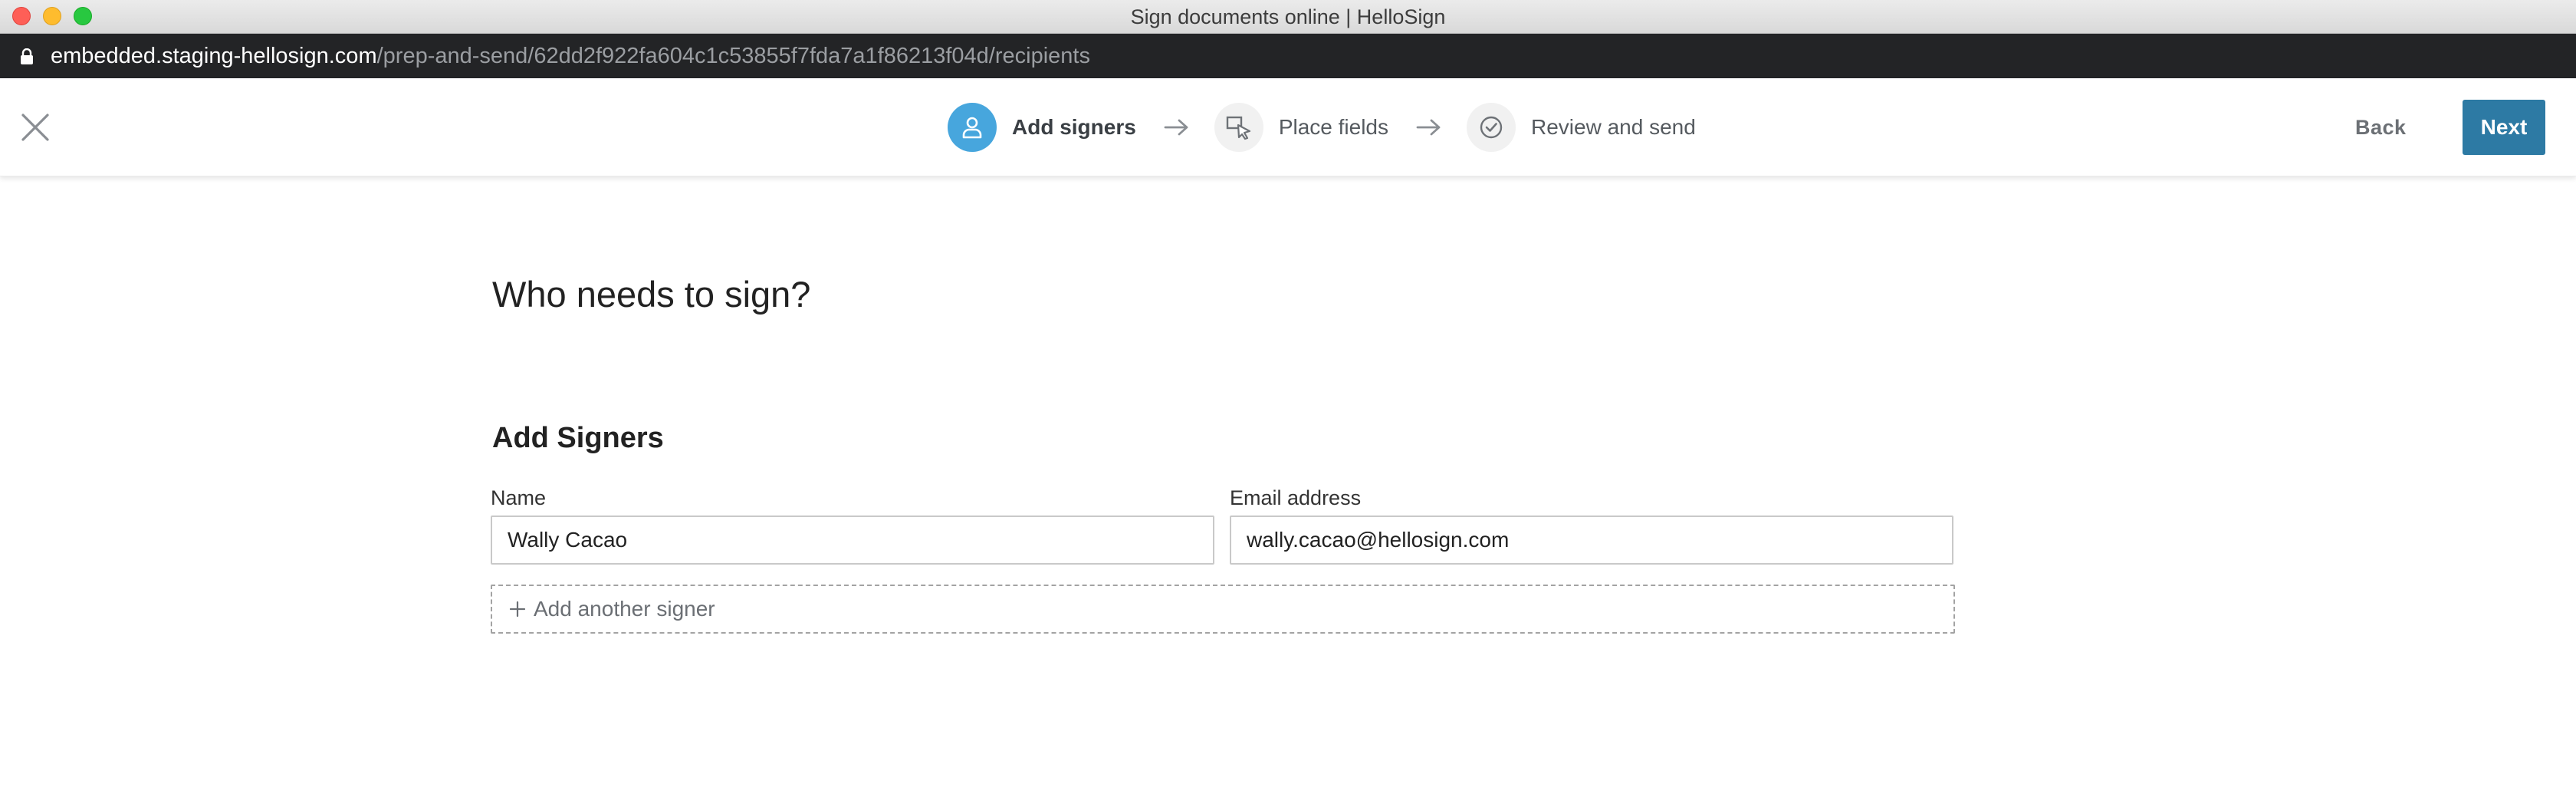 This screenshot has width=2576, height=807. What do you see at coordinates (578, 438) in the screenshot?
I see `section-title: Add Signers` at bounding box center [578, 438].